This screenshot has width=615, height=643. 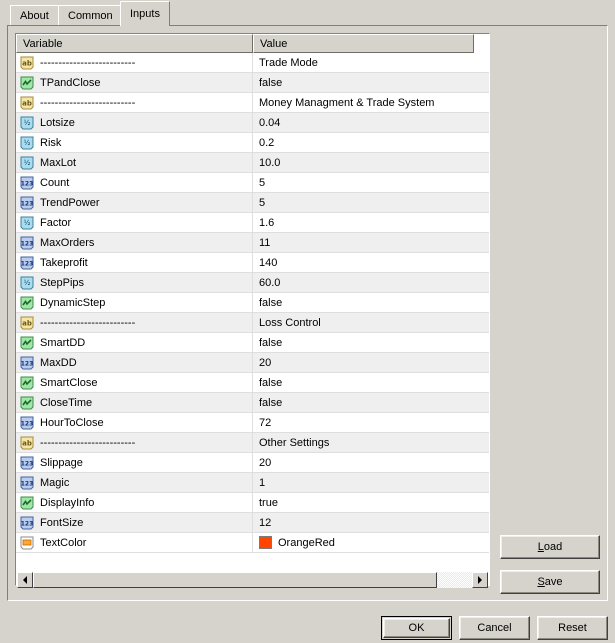 What do you see at coordinates (134, 182) in the screenshot?
I see `variable-cell: 123 Count` at bounding box center [134, 182].